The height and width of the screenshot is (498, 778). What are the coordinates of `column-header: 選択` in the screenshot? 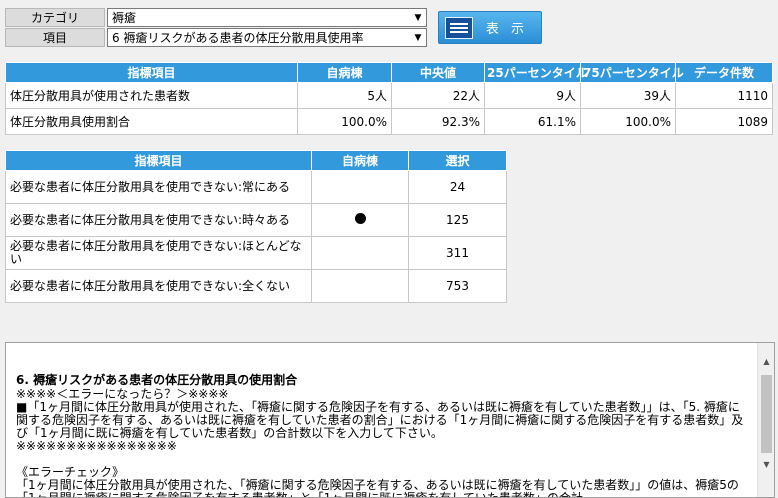 It's located at (457, 160).